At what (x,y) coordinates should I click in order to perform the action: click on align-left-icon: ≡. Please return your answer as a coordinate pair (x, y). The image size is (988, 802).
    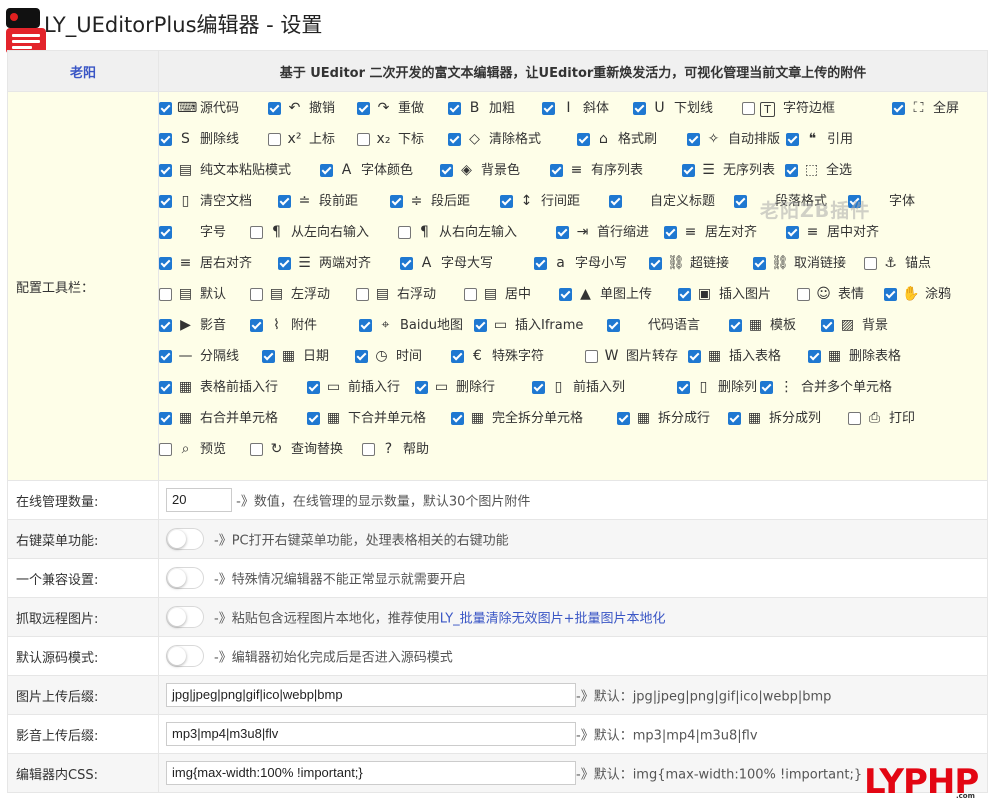
    Looking at the image, I should click on (690, 232).